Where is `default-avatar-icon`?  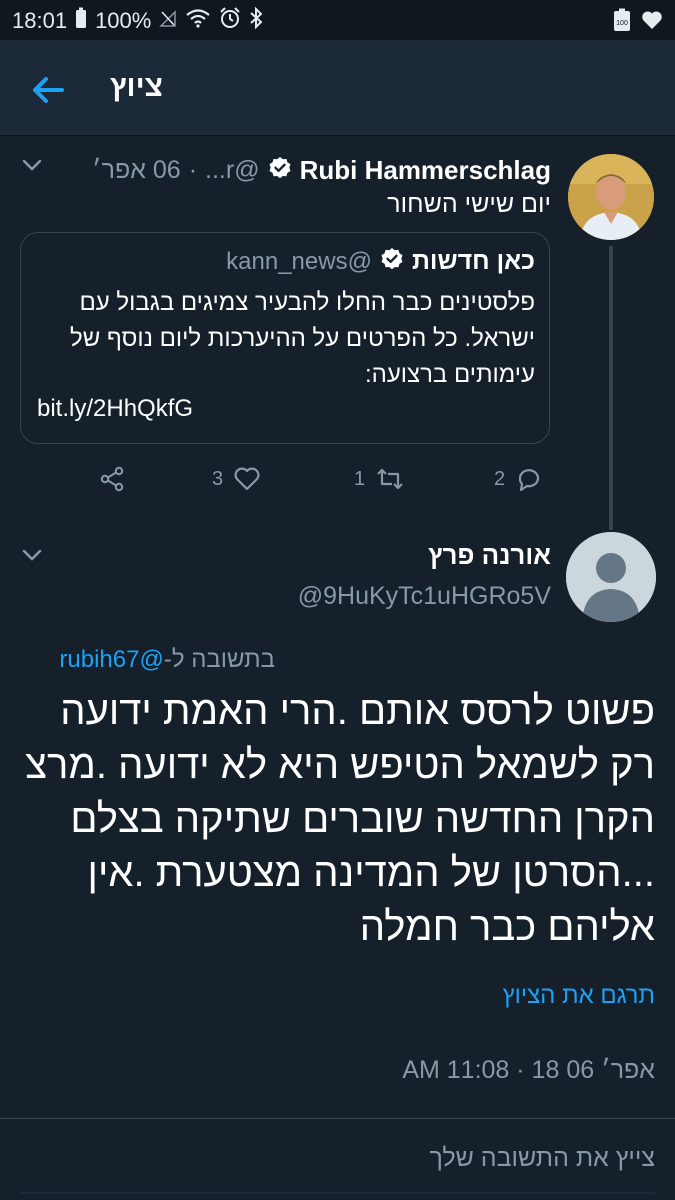 default-avatar-icon is located at coordinates (611, 577).